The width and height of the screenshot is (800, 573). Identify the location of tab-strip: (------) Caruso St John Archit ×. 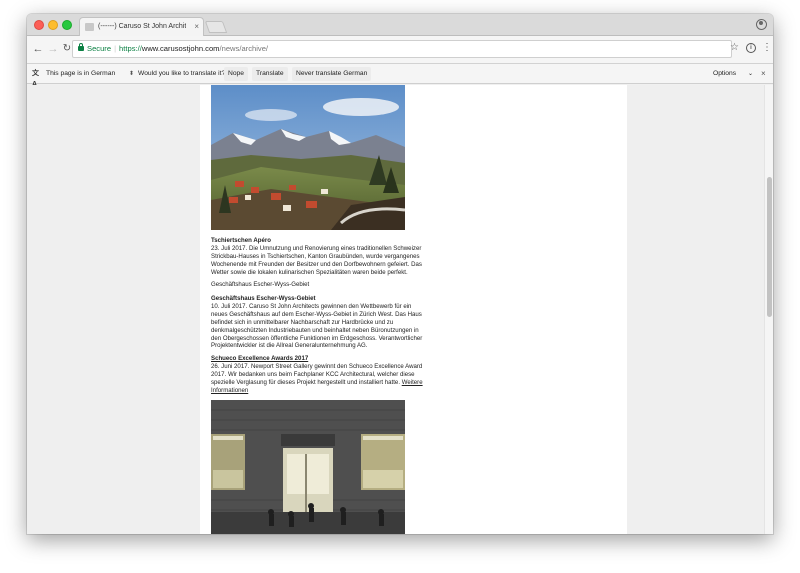
(400, 25).